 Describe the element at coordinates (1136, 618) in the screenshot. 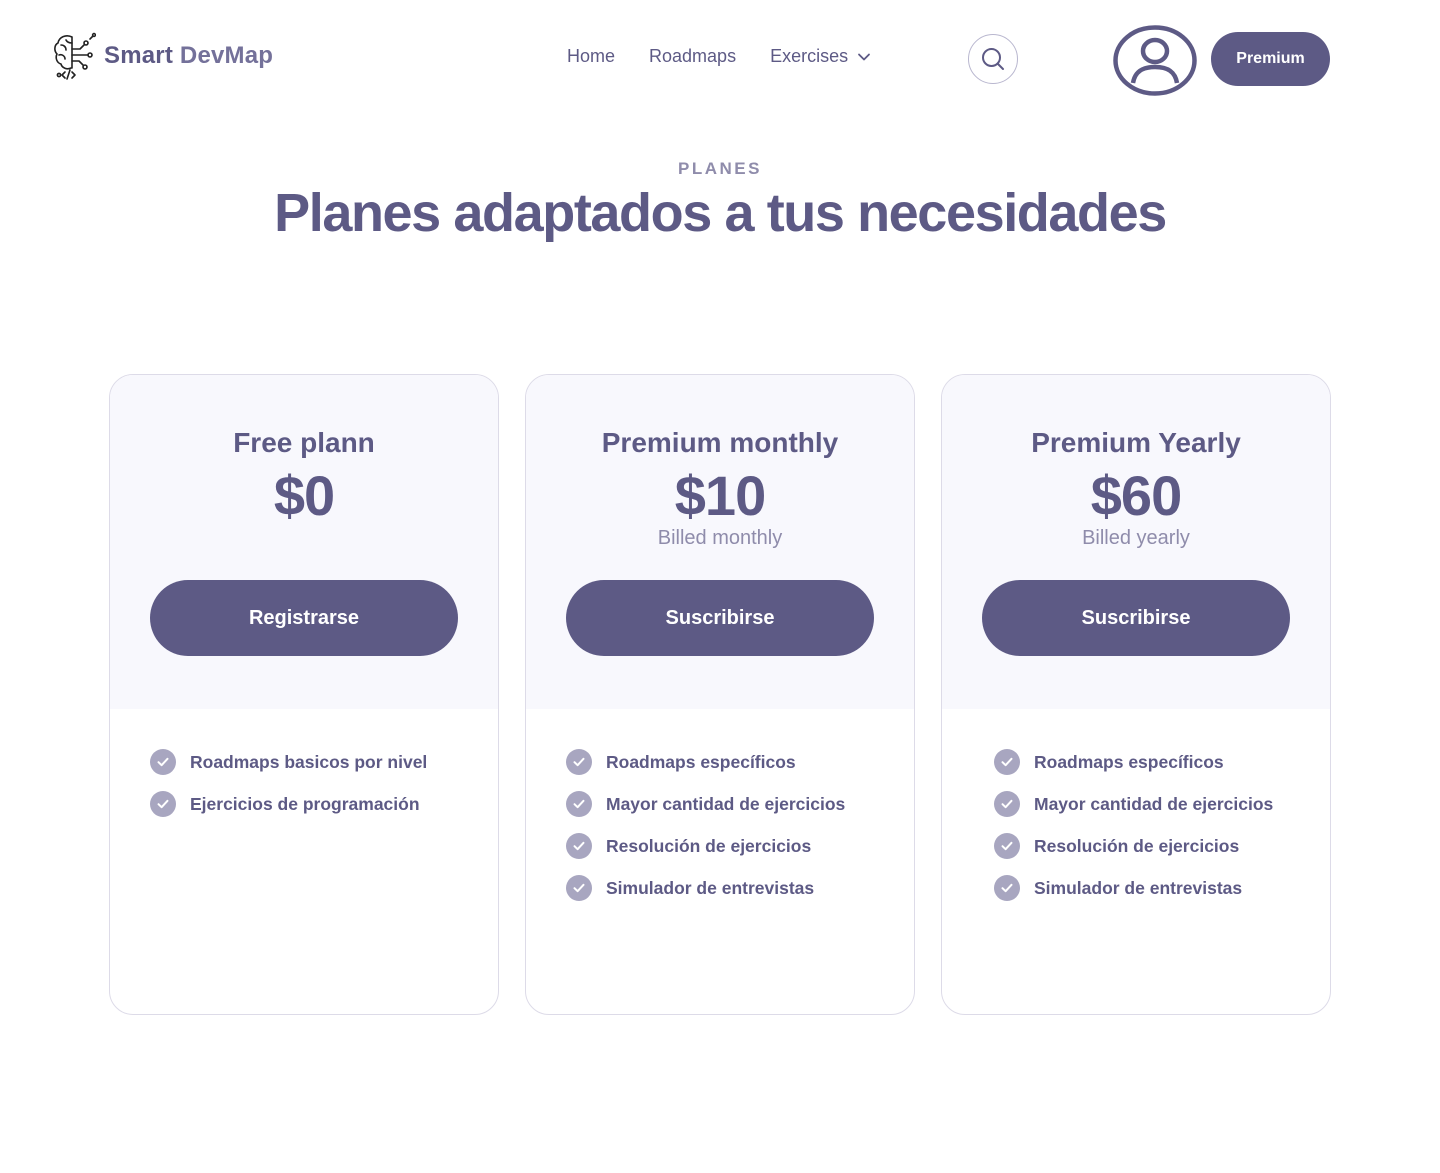

I see `subscribe-yearly-button: Suscribirse` at that location.